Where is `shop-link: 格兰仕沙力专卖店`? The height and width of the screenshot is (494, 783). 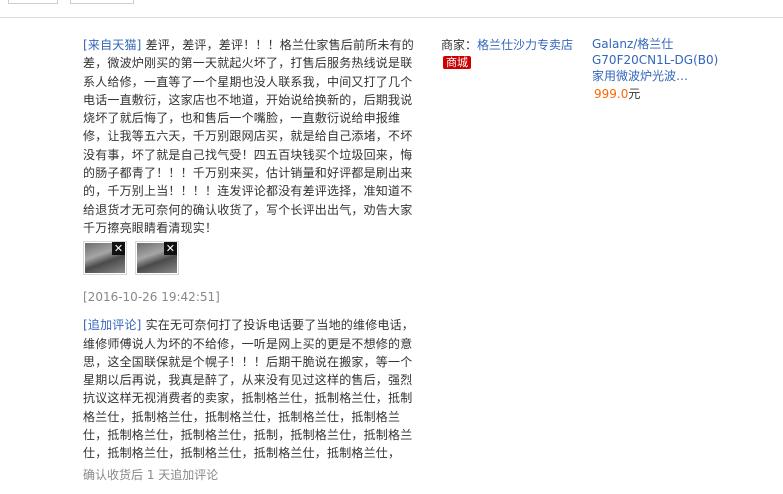 shop-link: 格兰仕沙力专卖店 is located at coordinates (525, 45).